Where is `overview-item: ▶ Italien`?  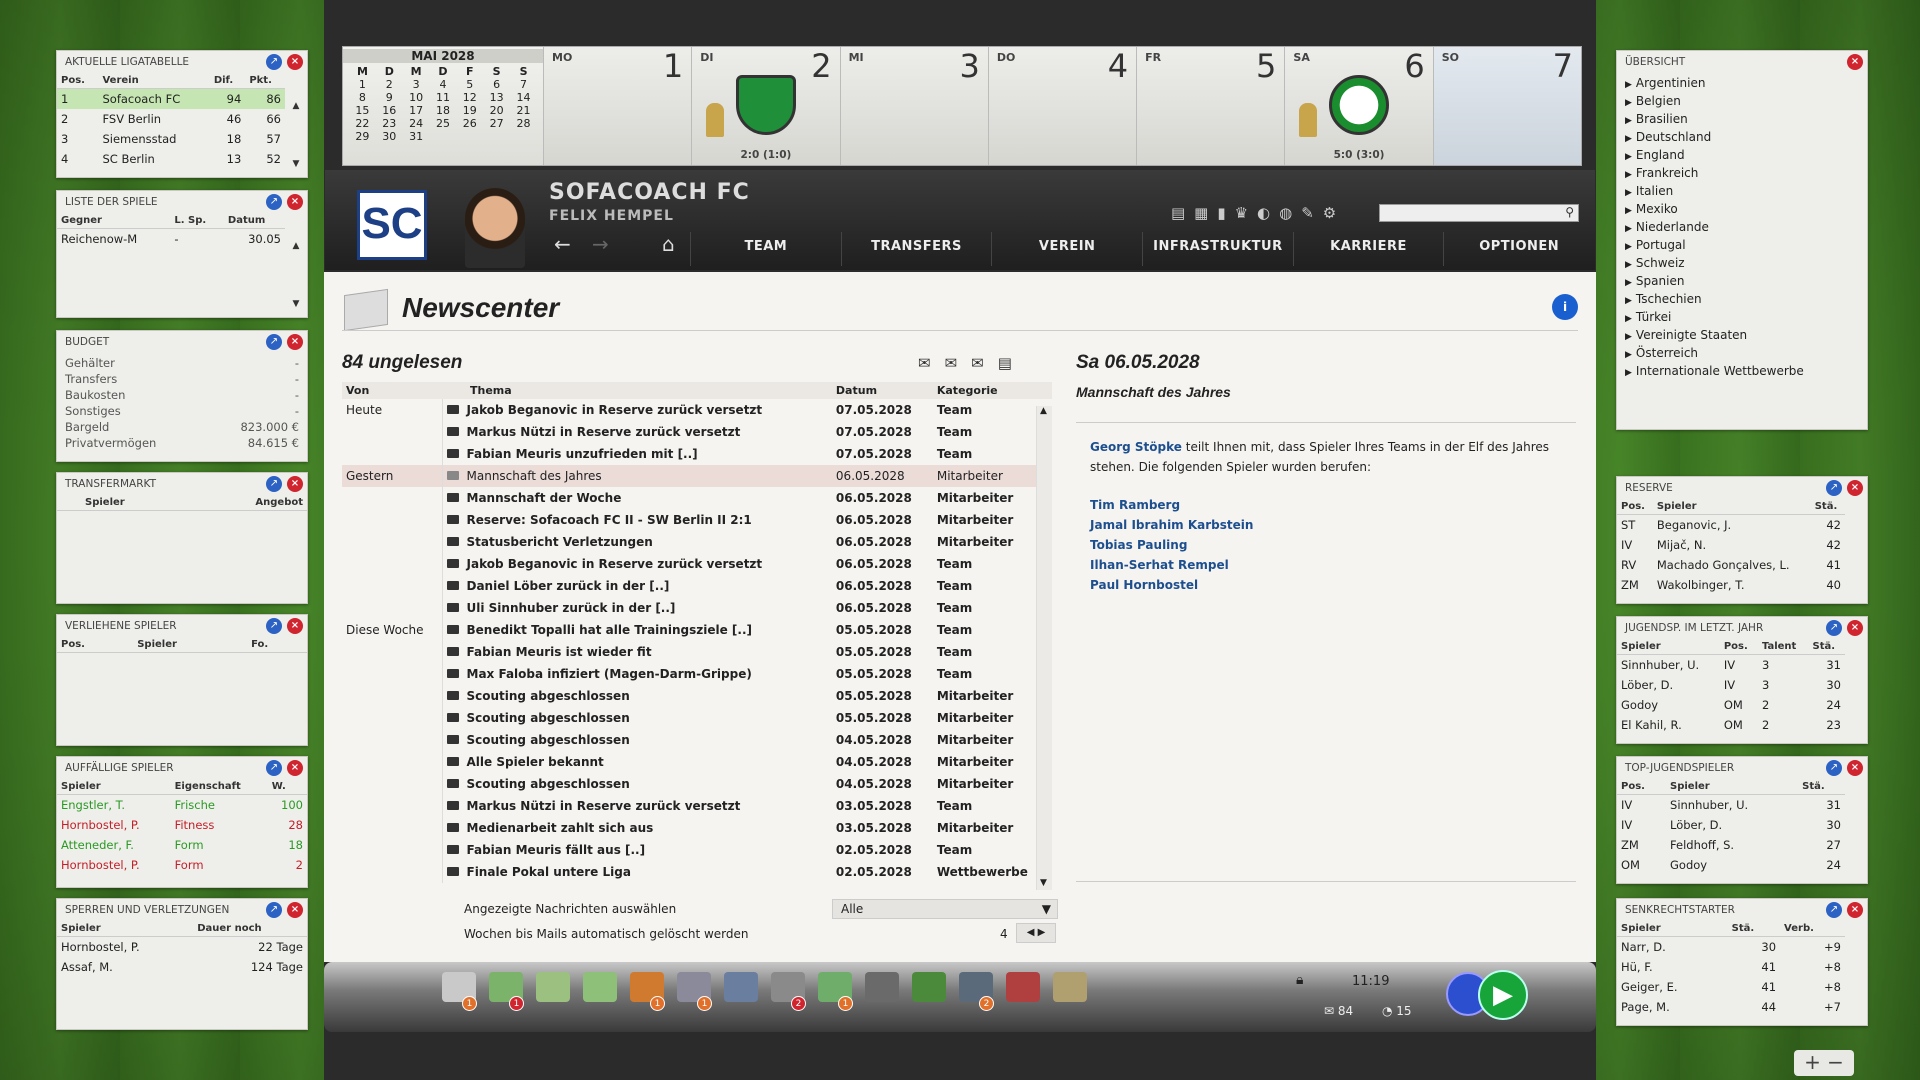 overview-item: ▶ Italien is located at coordinates (1742, 192).